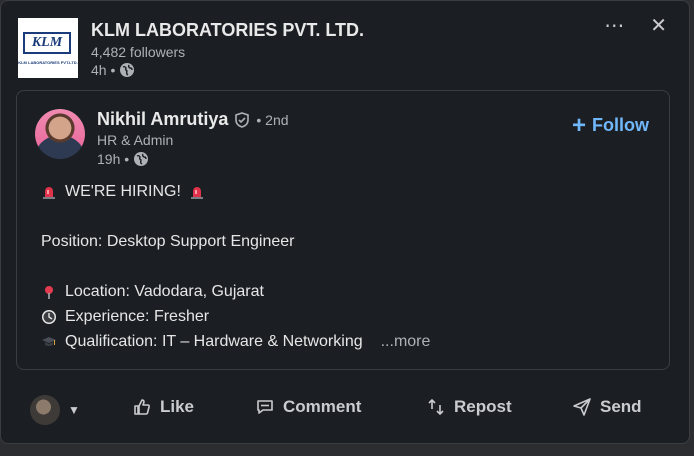 Image resolution: width=694 pixels, height=456 pixels. Describe the element at coordinates (265, 407) in the screenshot. I see `comment-icon` at that location.